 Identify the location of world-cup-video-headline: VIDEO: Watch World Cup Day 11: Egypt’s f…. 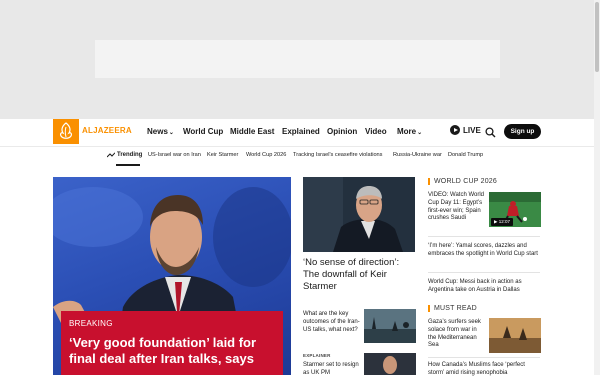
(457, 207).